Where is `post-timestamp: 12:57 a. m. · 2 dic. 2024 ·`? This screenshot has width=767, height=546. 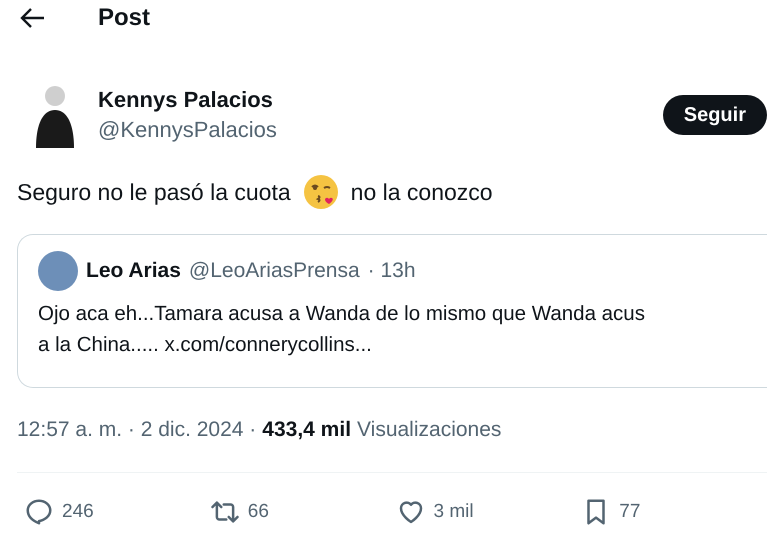
post-timestamp: 12:57 a. m. · 2 dic. 2024 · is located at coordinates (136, 430).